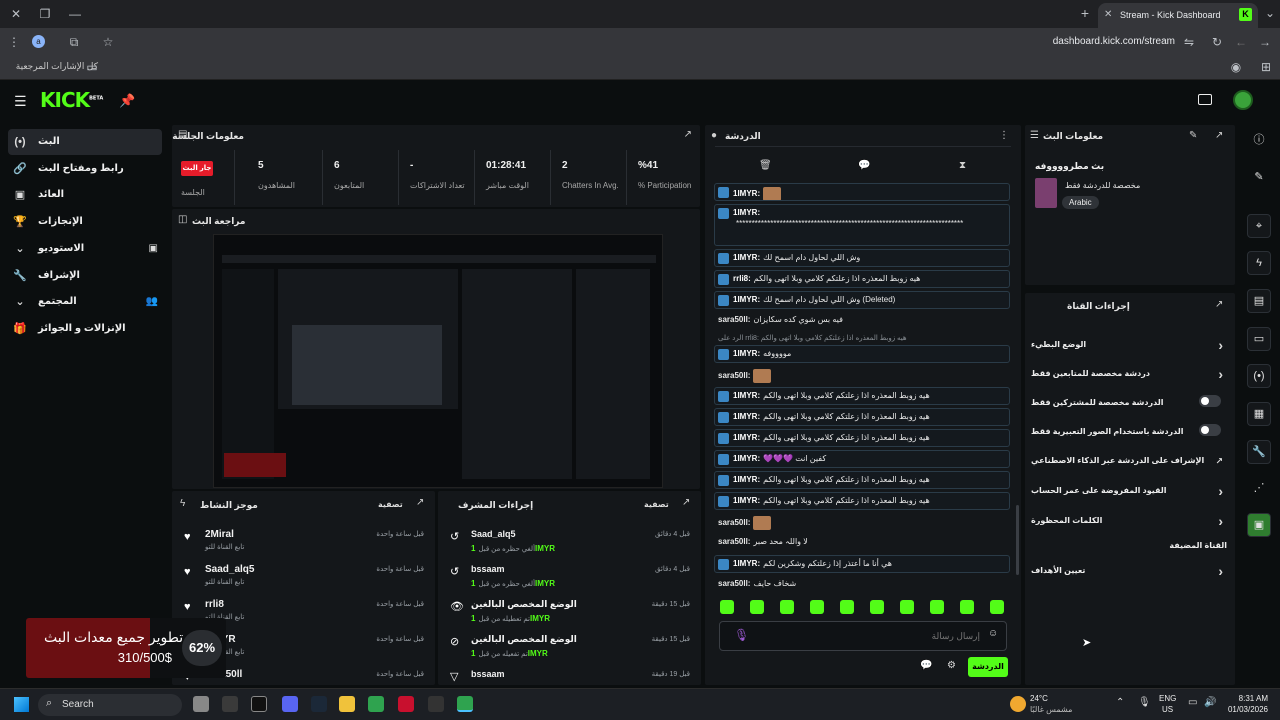 The width and height of the screenshot is (1280, 720). What do you see at coordinates (1265, 42) in the screenshot?
I see `back-icon: →` at bounding box center [1265, 42].